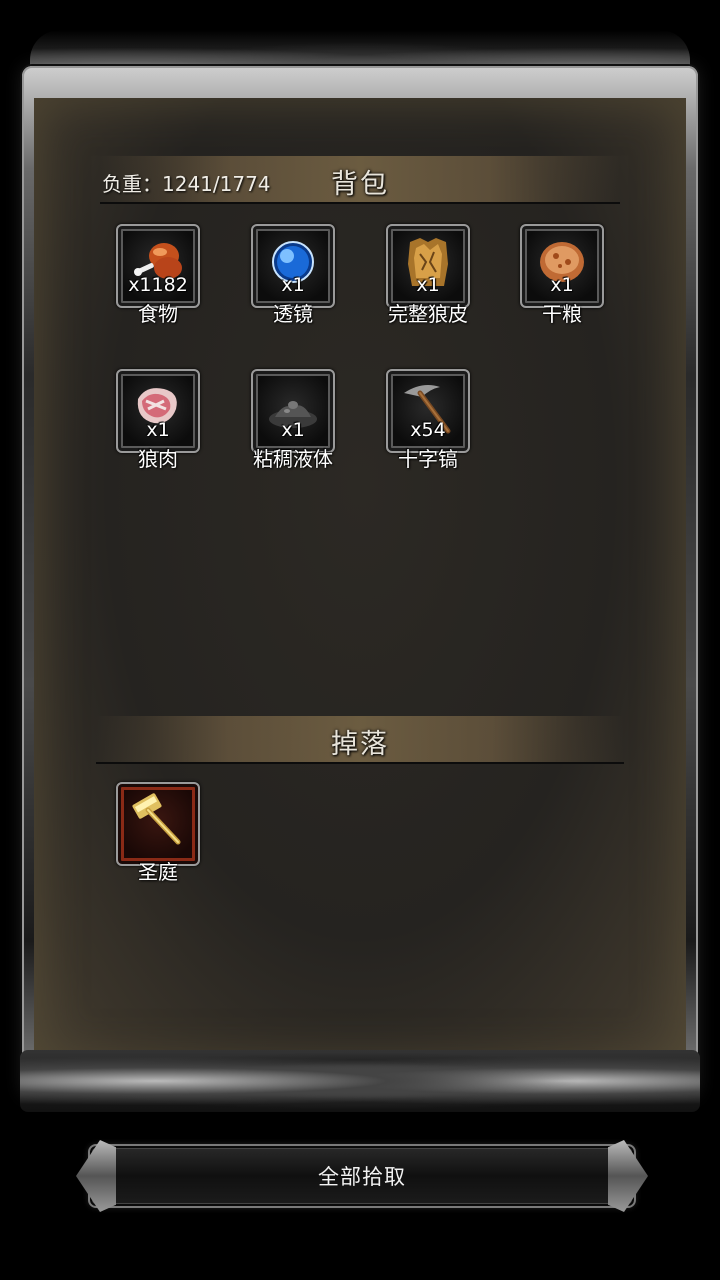 The width and height of the screenshot is (720, 1280). Describe the element at coordinates (293, 459) in the screenshot. I see `item-name: 粘稠液体` at that location.